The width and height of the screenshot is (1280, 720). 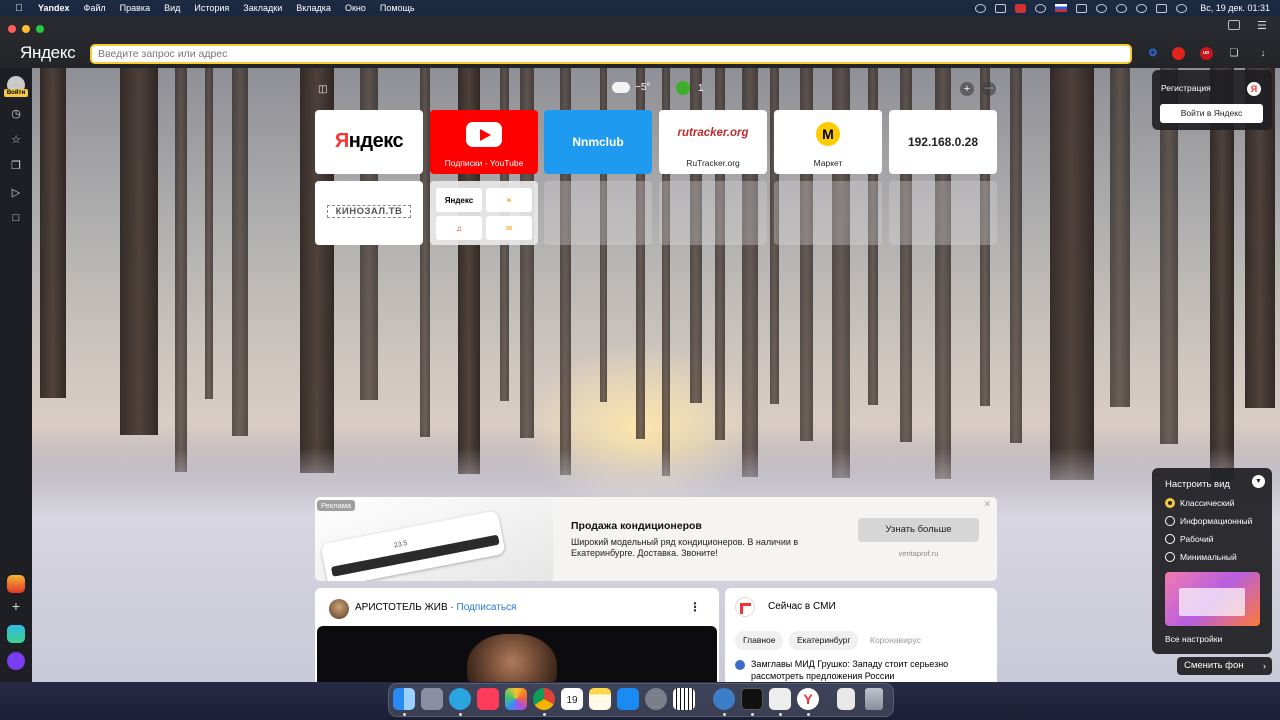 What do you see at coordinates (684, 699) in the screenshot?
I see `piano-icon` at bounding box center [684, 699].